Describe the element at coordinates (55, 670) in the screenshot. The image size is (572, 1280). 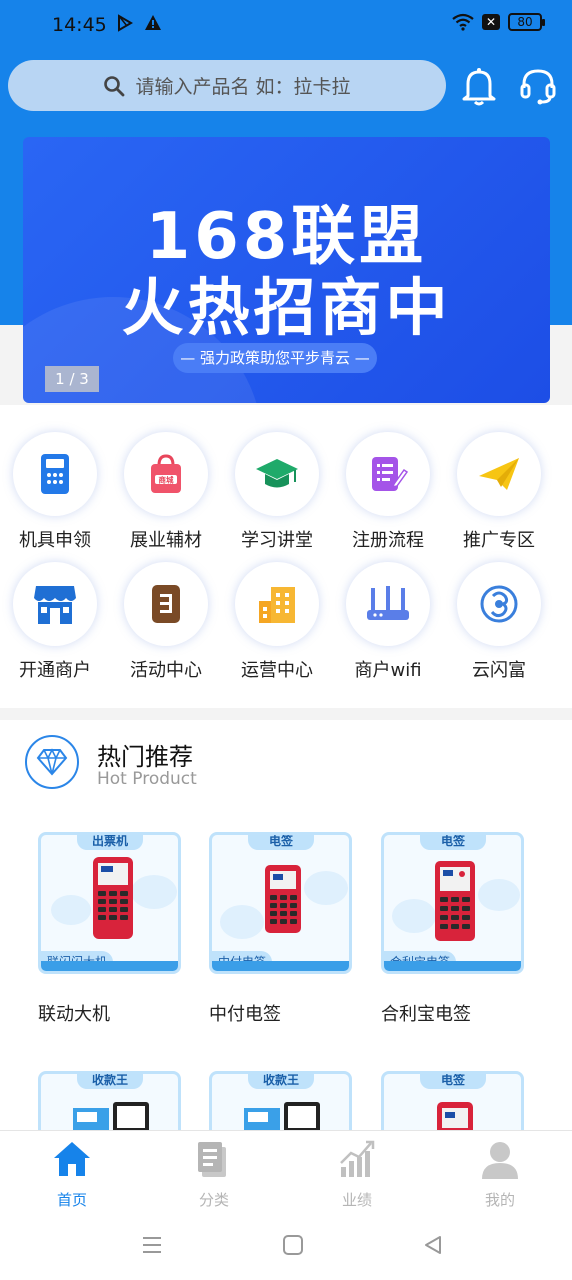
I see `menu-label: 开通商户` at that location.